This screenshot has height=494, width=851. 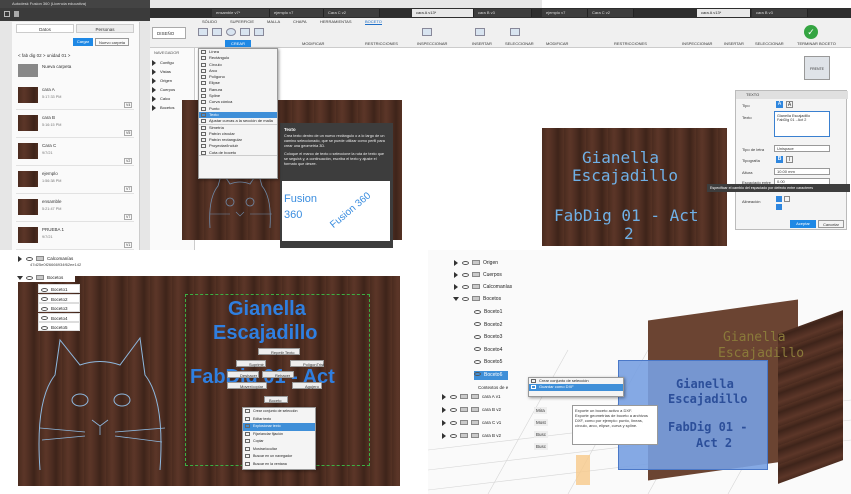 I want to click on bl-sketch-item: Boceto3, so click(x=59, y=307).